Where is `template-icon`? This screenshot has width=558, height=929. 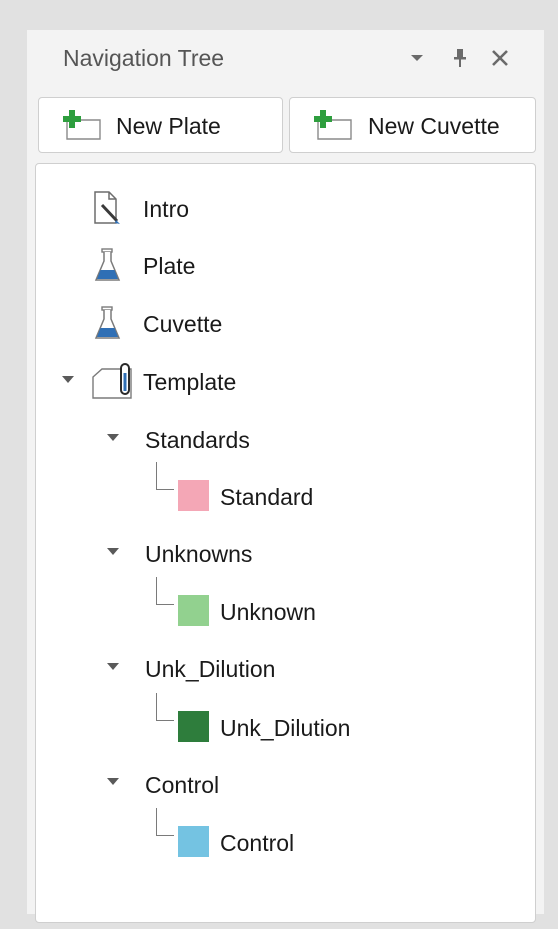
template-icon is located at coordinates (112, 381).